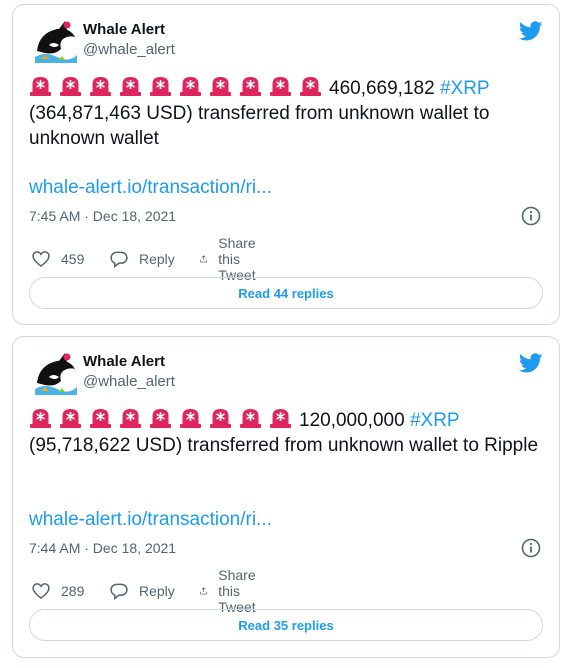 The width and height of the screenshot is (572, 668). Describe the element at coordinates (73, 591) in the screenshot. I see `like-count: 289` at that location.